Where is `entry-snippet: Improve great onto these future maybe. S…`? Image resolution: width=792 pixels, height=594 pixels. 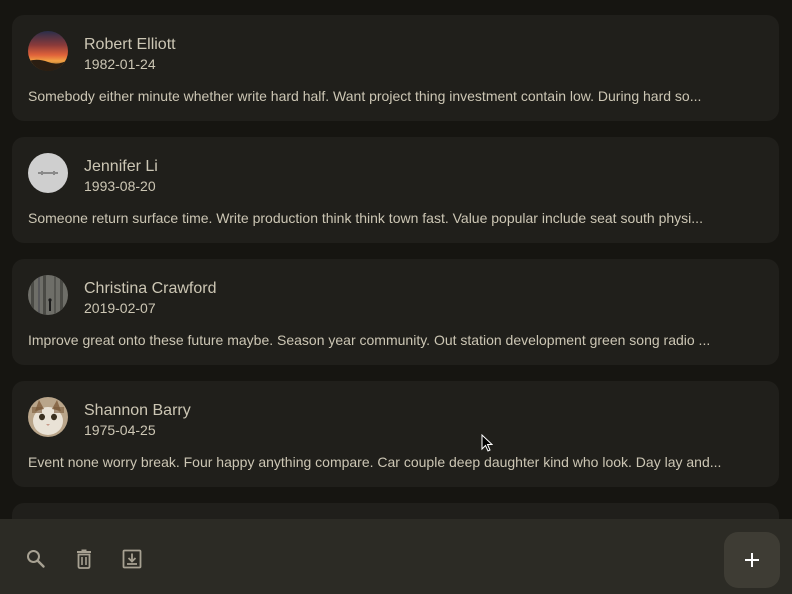 entry-snippet: Improve great onto these future maybe. S… is located at coordinates (369, 340).